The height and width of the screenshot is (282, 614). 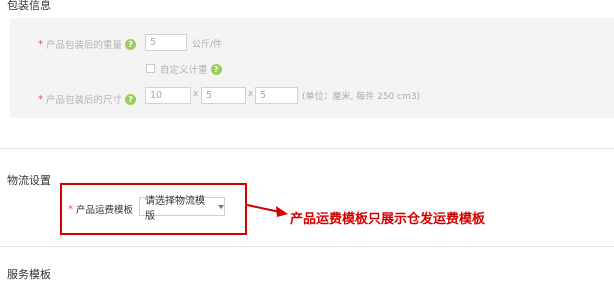 What do you see at coordinates (84, 45) in the screenshot?
I see `weight-label-text: 产品包装后的重量` at bounding box center [84, 45].